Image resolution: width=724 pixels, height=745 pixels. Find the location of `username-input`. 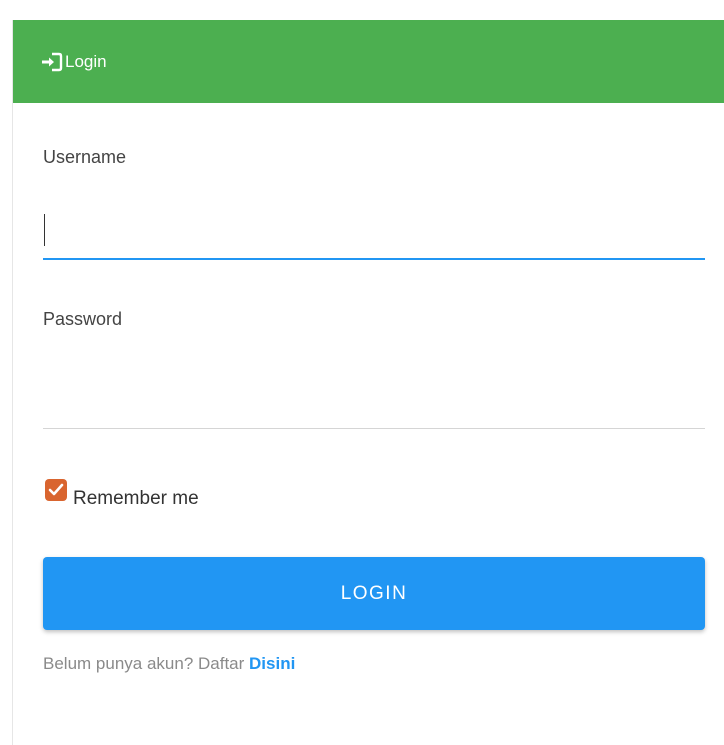

username-input is located at coordinates (374, 231).